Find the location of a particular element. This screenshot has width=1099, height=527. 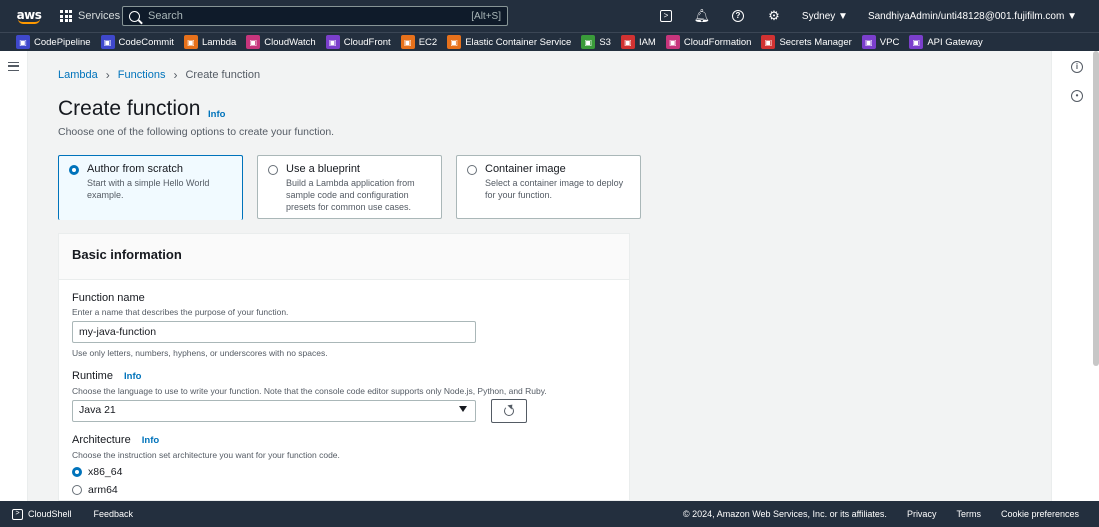

page-title: Create function is located at coordinates (129, 108).